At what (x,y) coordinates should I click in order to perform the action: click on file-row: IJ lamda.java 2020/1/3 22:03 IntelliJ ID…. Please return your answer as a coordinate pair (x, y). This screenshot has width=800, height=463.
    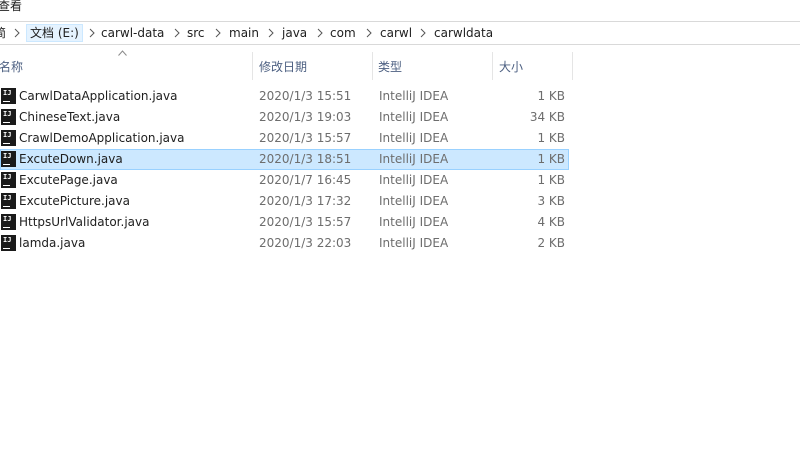
    Looking at the image, I should click on (284, 243).